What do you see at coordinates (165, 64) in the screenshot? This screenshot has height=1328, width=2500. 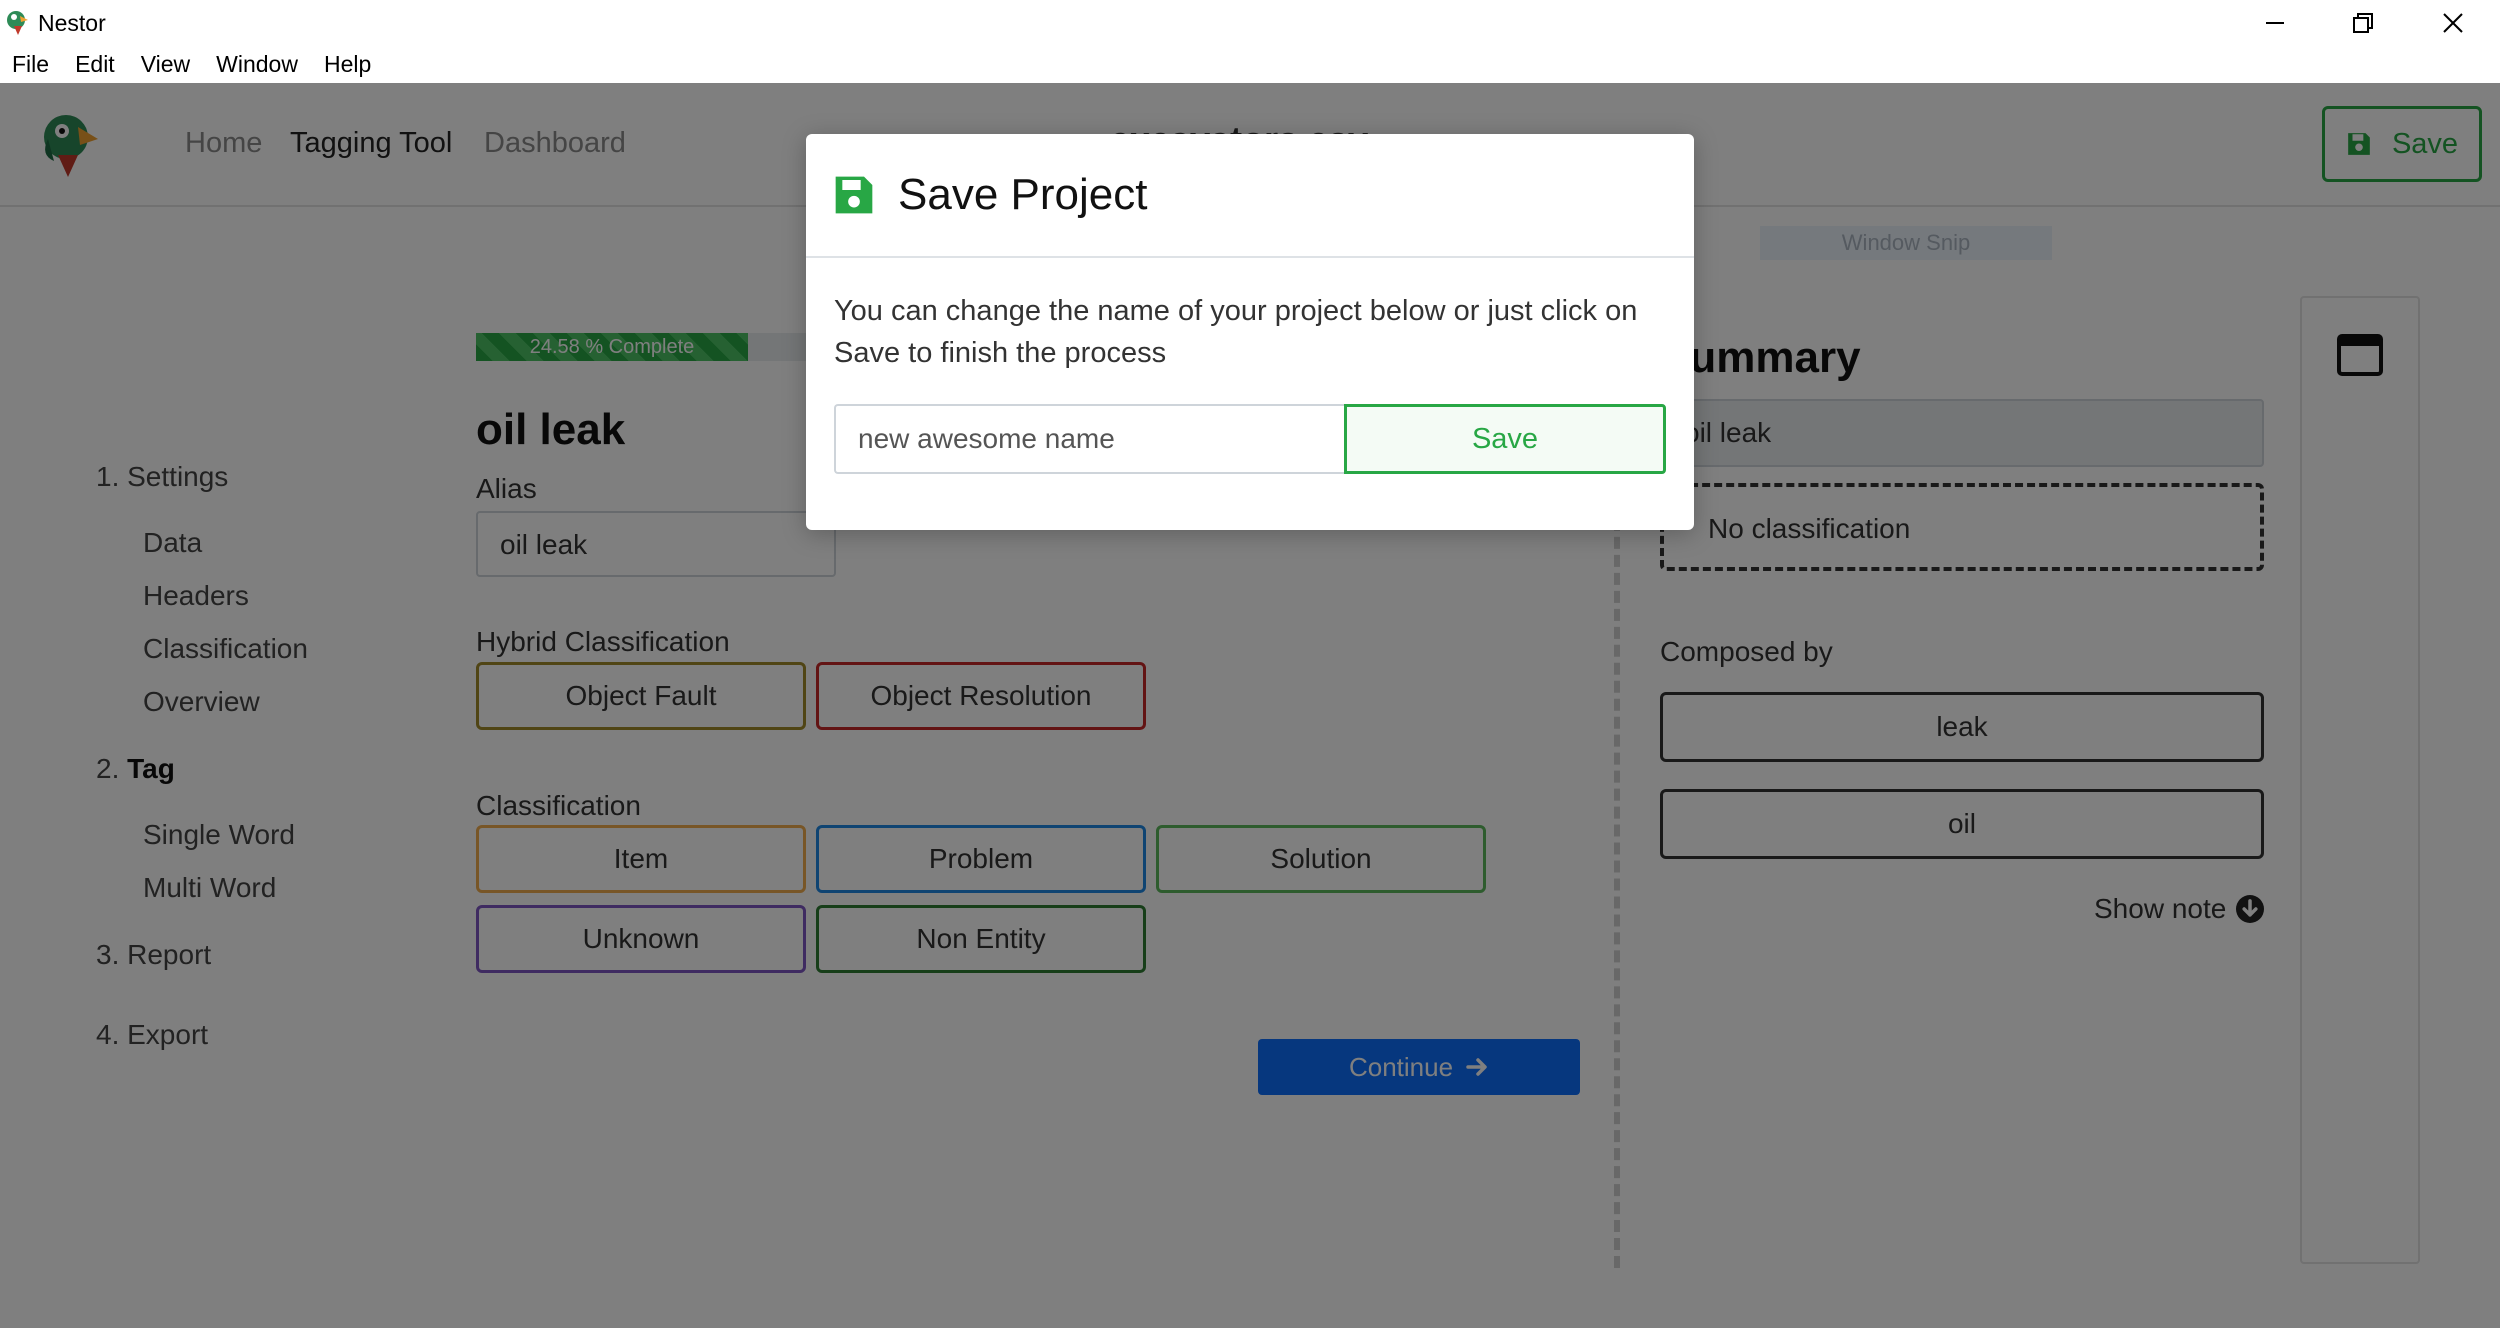 I see `menu-view: View` at bounding box center [165, 64].